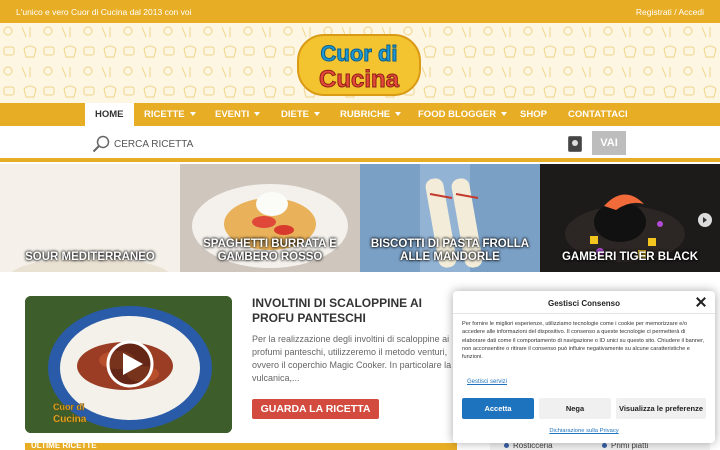 This screenshot has width=720, height=450. Describe the element at coordinates (701, 302) in the screenshot. I see `close-icon` at that location.